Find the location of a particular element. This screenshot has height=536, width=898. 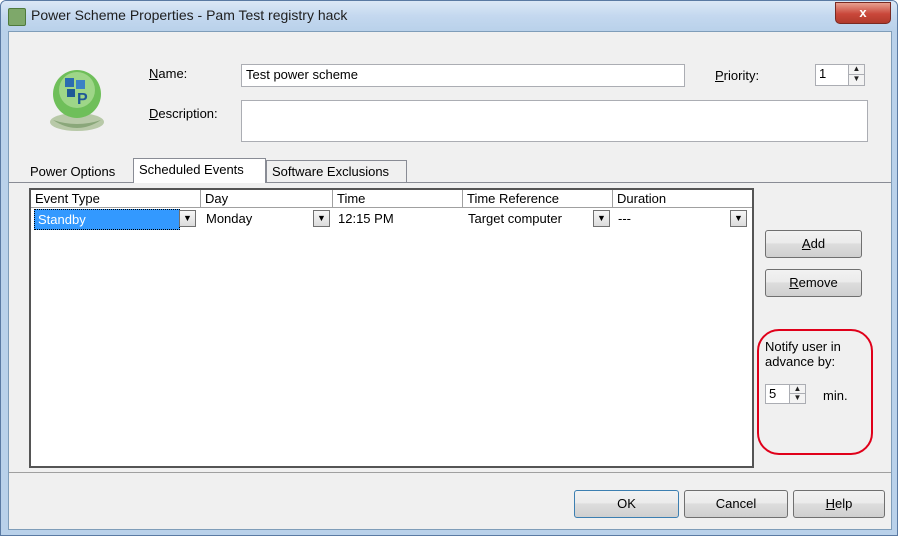

event-type-cell: Standby is located at coordinates (107, 219).